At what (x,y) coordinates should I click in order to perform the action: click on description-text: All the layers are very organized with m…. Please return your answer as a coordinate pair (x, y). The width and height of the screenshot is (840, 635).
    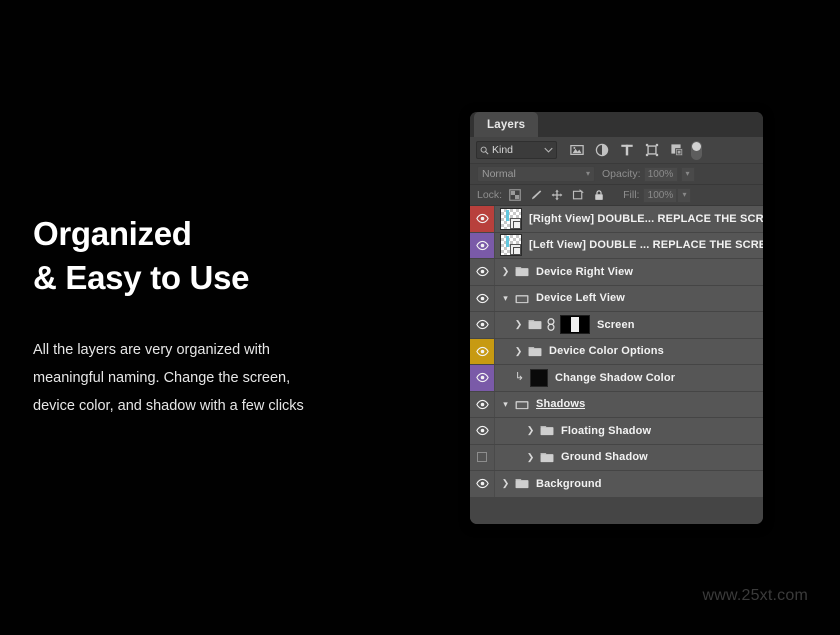
    Looking at the image, I should click on (198, 378).